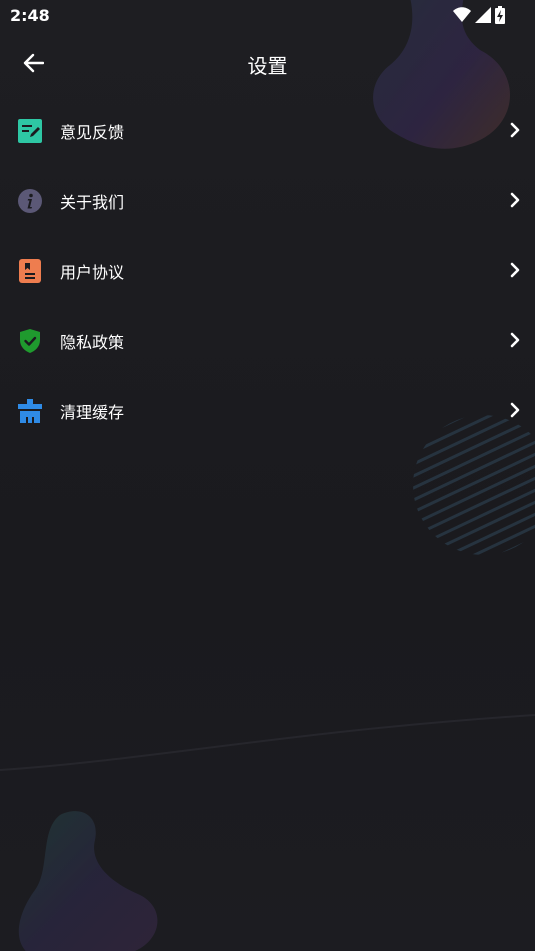 The height and width of the screenshot is (951, 535). Describe the element at coordinates (92, 342) in the screenshot. I see `menu-item-label: 隐私政策` at that location.